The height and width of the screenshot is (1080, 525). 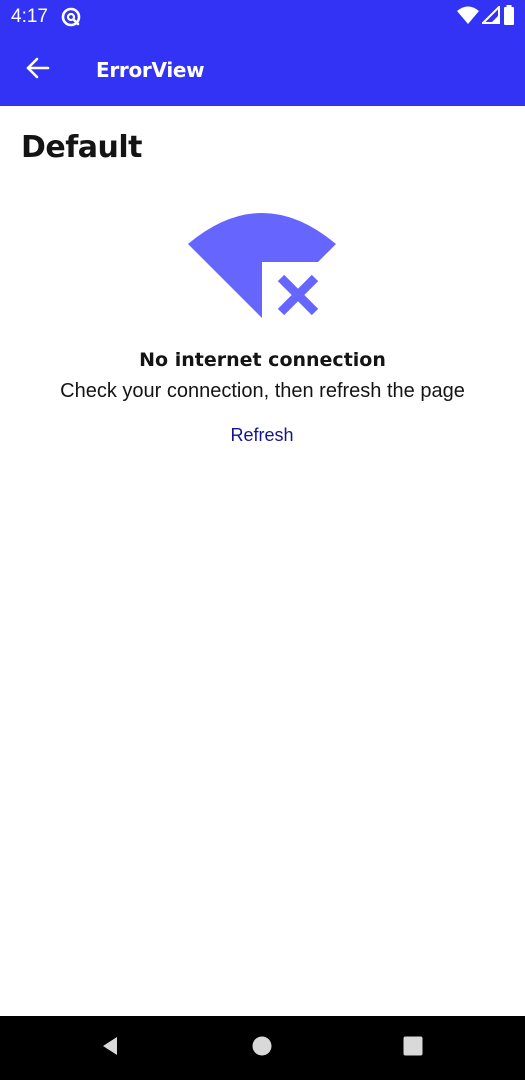 I want to click on navigation-bar, so click(x=262, y=1048).